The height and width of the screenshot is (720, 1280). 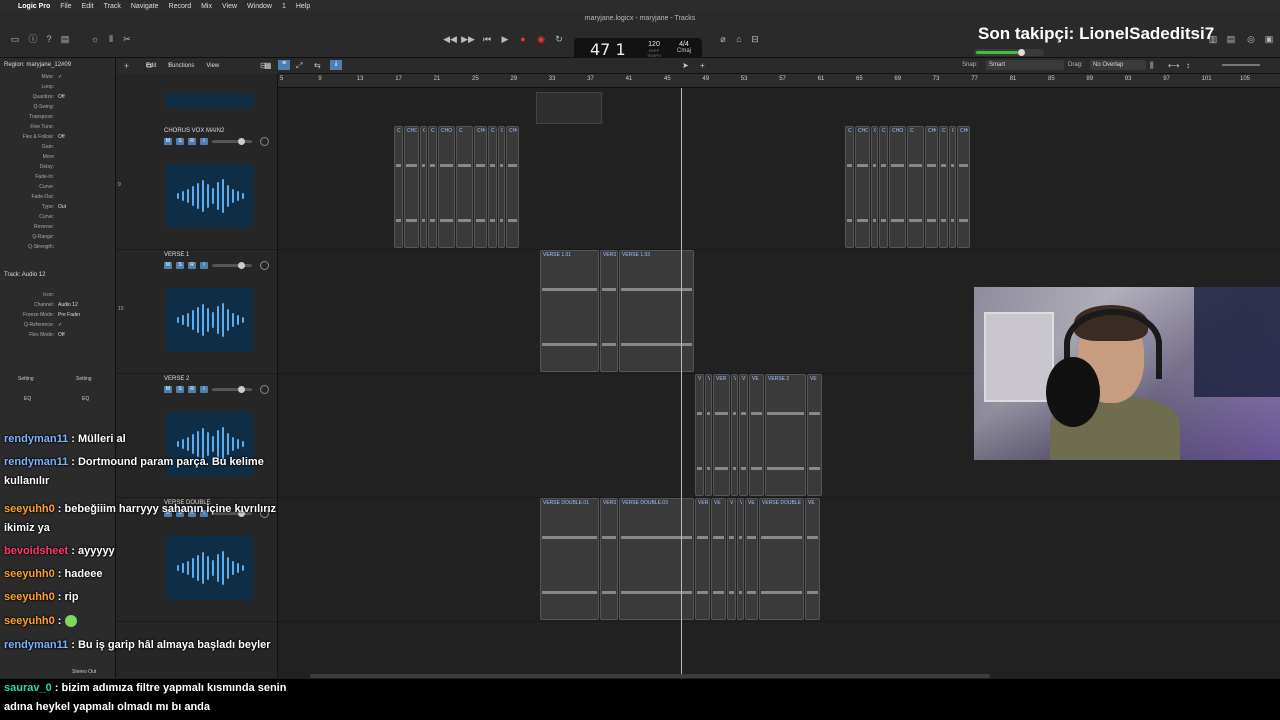 I want to click on secondary-tool-icon: +, so click(x=702, y=65).